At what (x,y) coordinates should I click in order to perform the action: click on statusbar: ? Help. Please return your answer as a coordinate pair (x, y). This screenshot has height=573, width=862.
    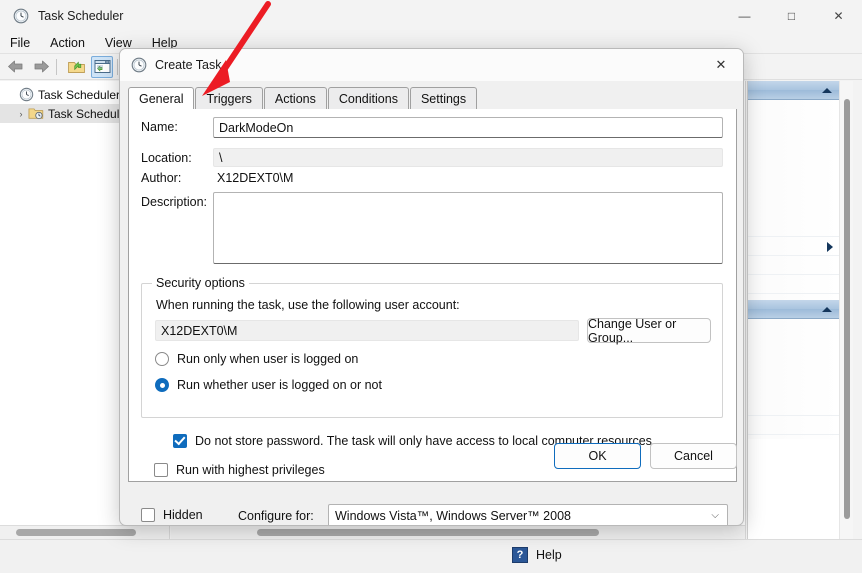
    Looking at the image, I should click on (431, 556).